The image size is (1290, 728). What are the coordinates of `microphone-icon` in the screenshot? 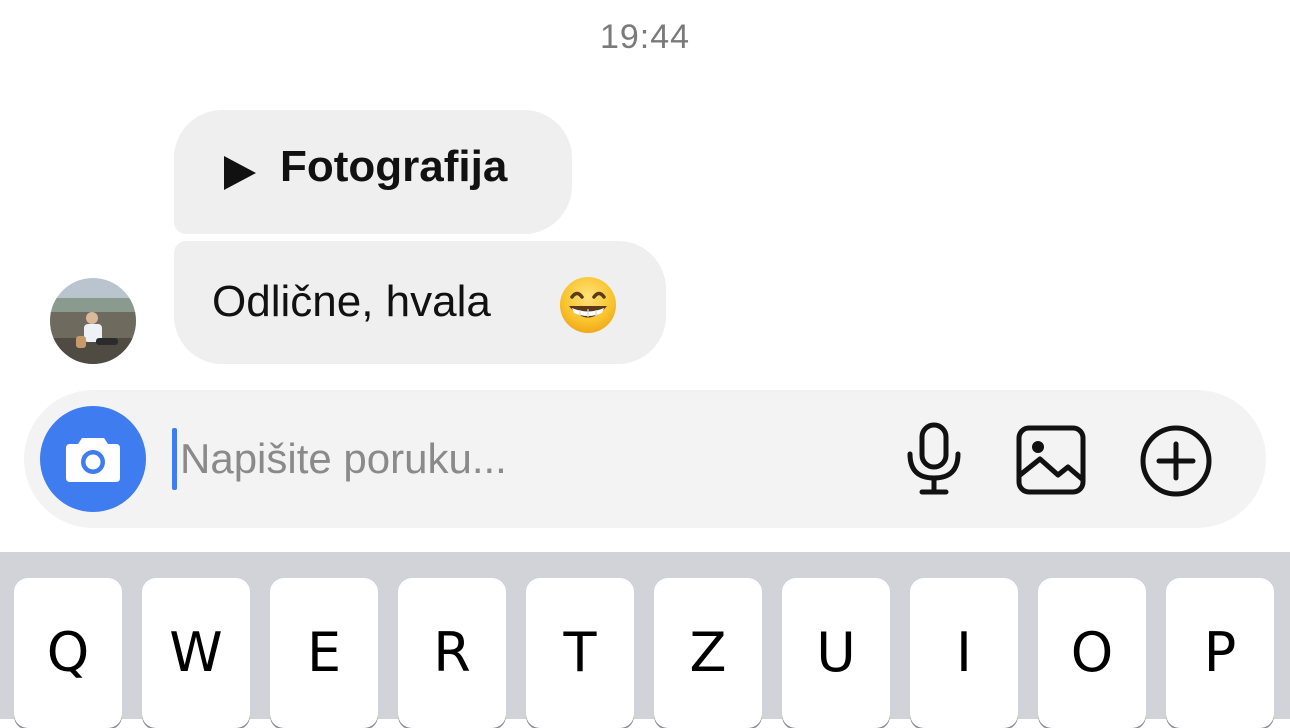 It's located at (934, 459).